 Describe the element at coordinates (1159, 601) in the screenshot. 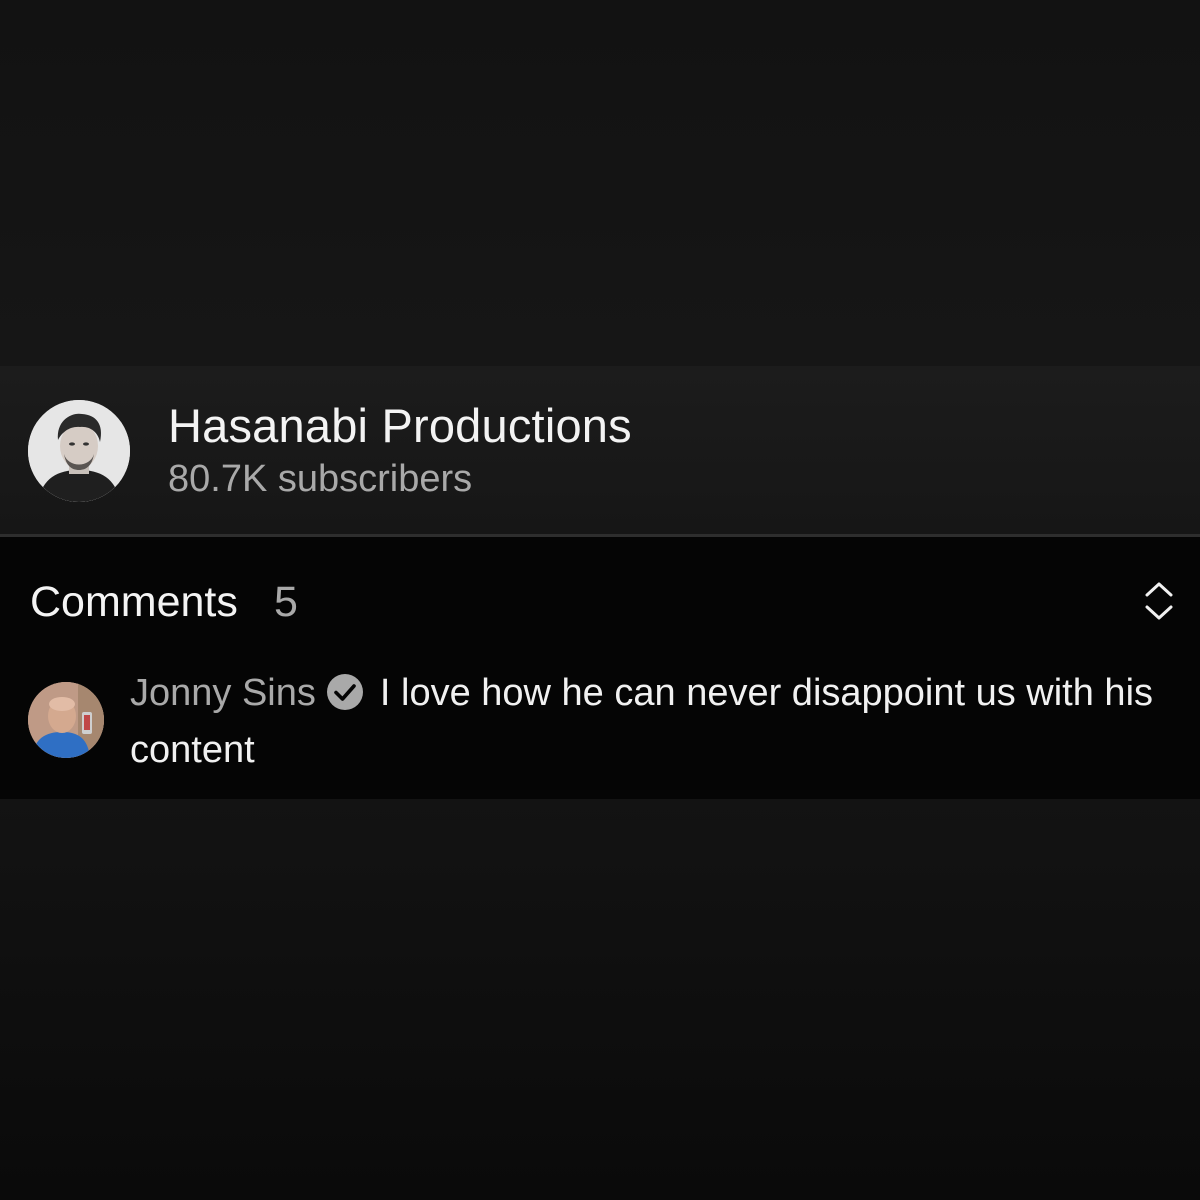

I see `expand-collapse-chevrons-icon` at that location.